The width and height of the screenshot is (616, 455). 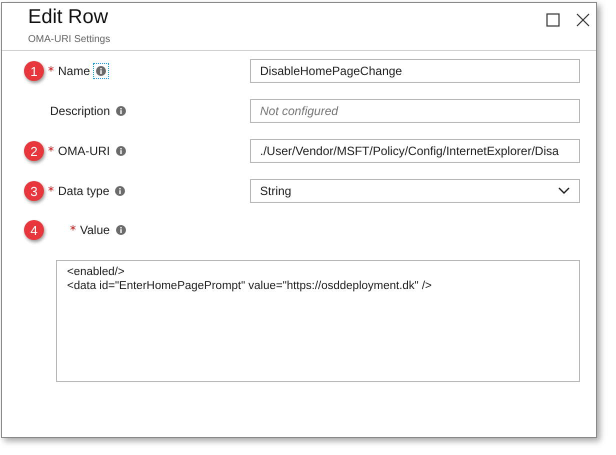 What do you see at coordinates (70, 39) in the screenshot?
I see `panel-subtitle: OMA-URI Settings` at bounding box center [70, 39].